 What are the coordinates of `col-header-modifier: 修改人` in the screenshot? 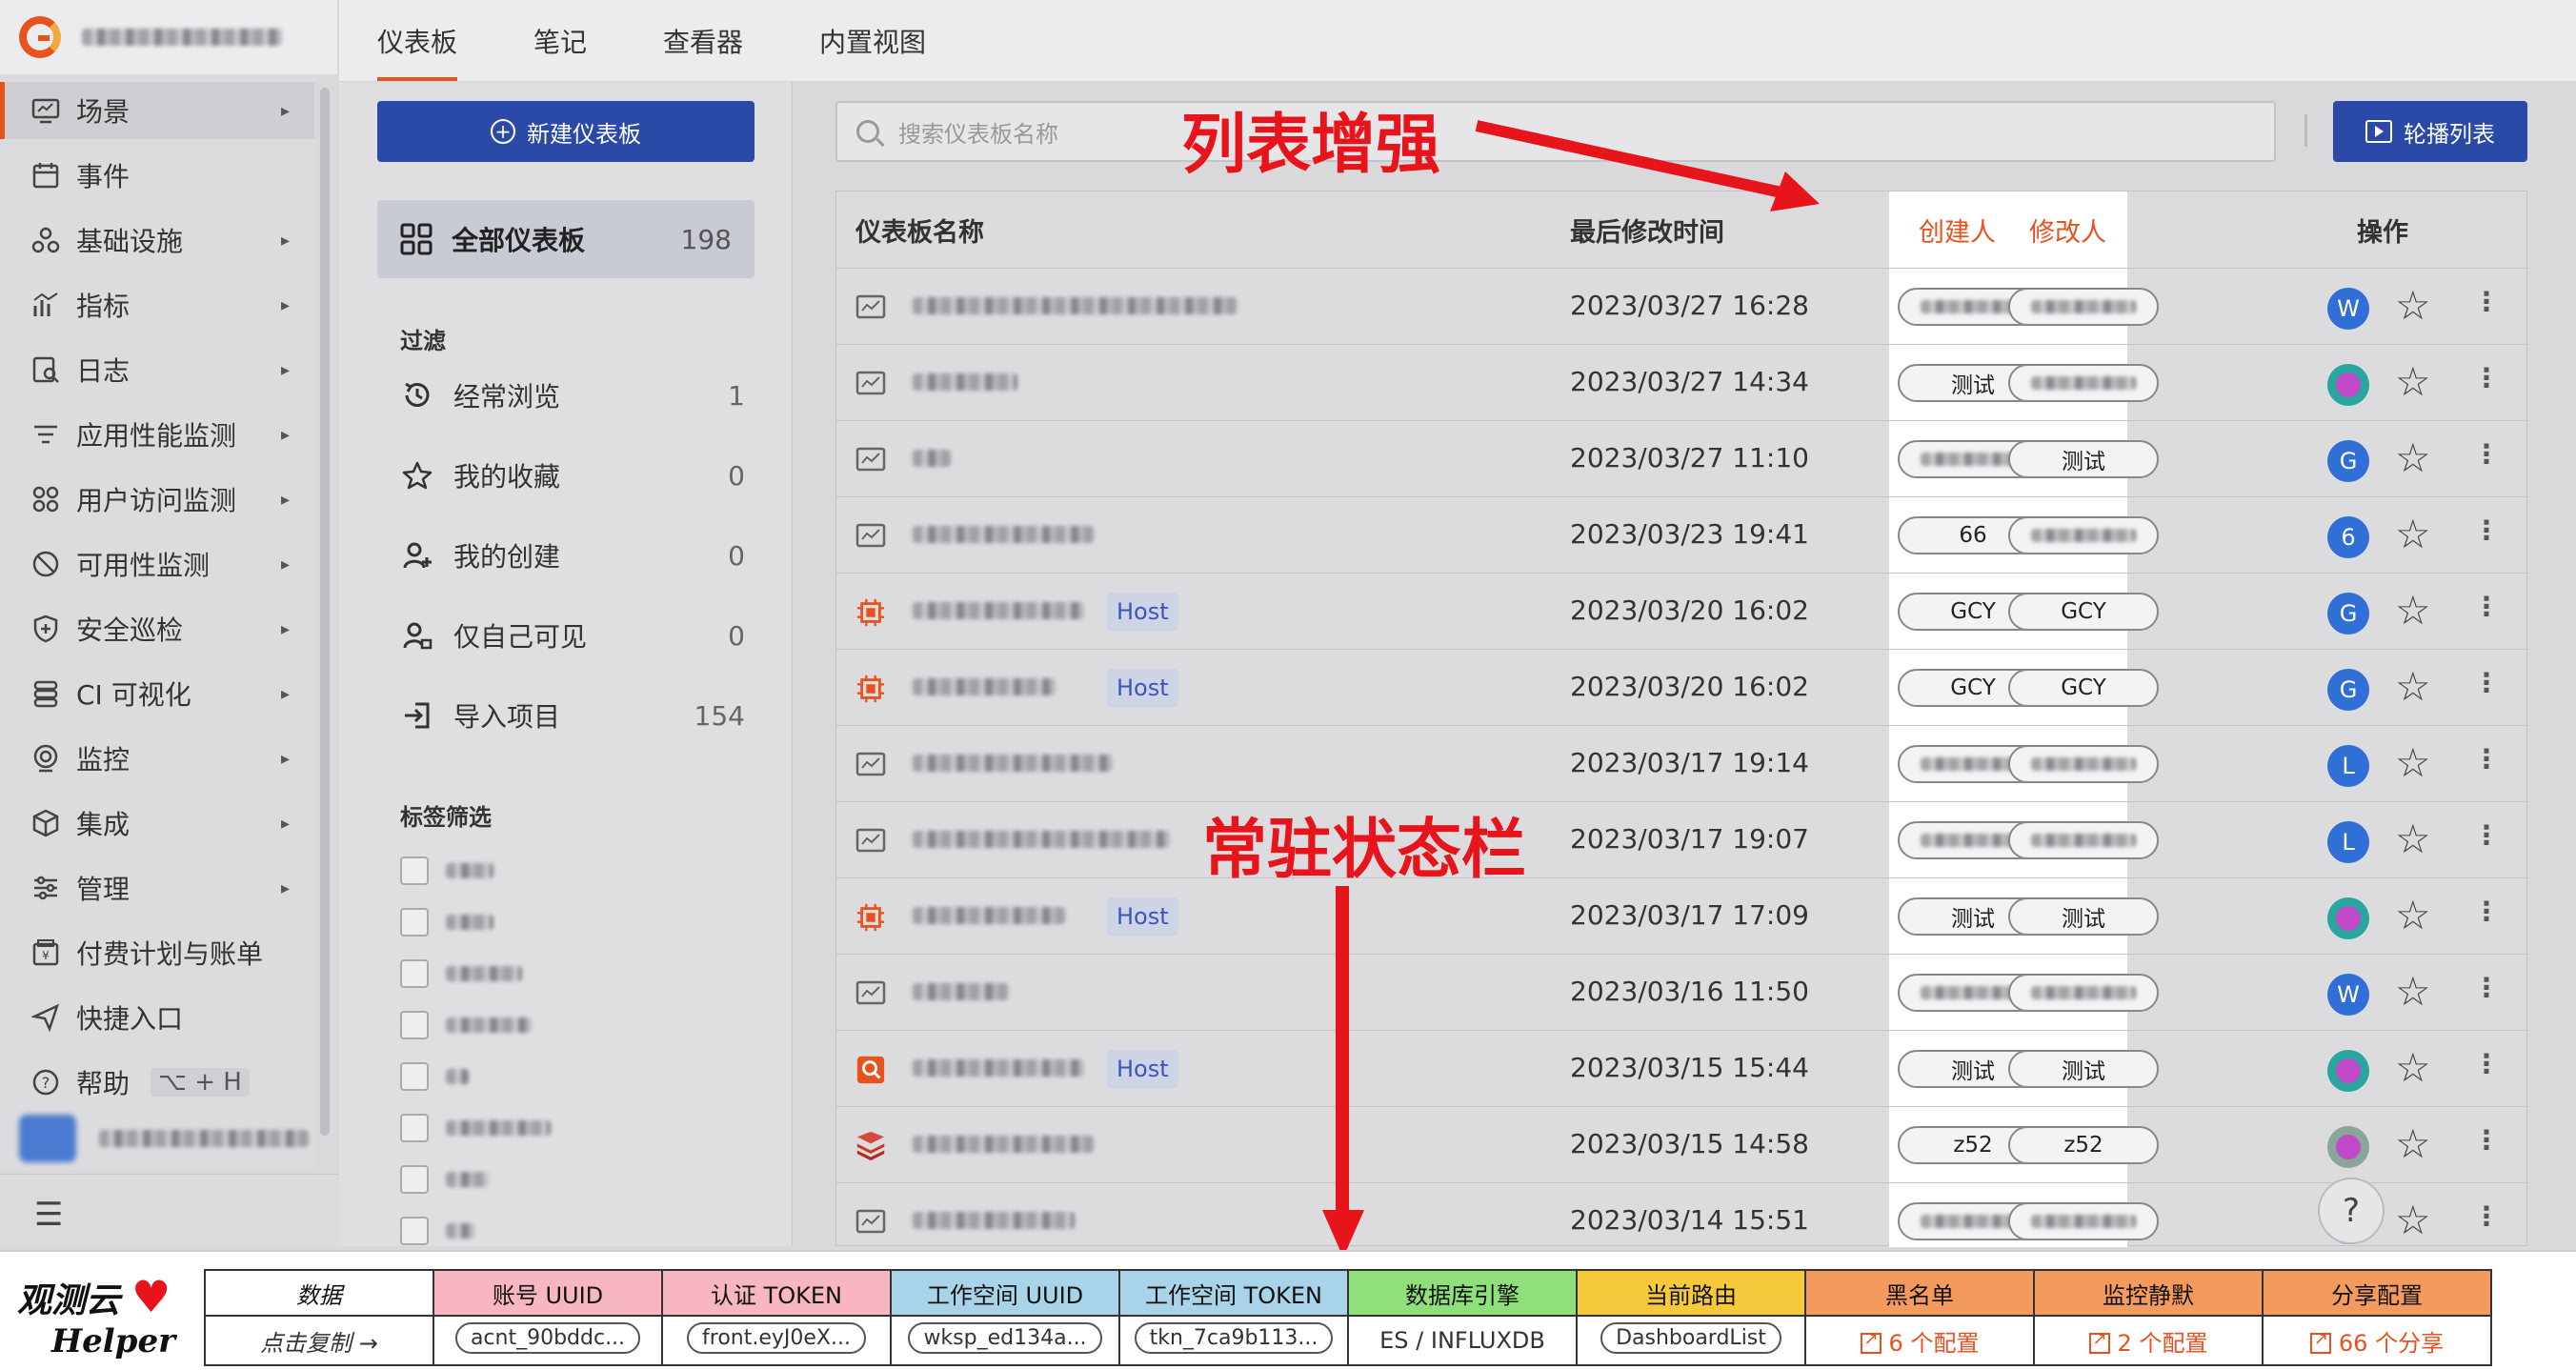 It's located at (2067, 229).